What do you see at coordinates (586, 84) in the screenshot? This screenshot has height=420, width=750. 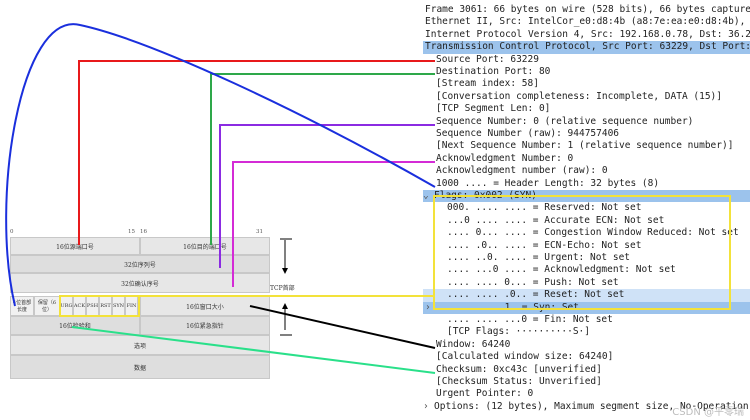 I see `tree-row: [Stream index: 58]` at bounding box center [586, 84].